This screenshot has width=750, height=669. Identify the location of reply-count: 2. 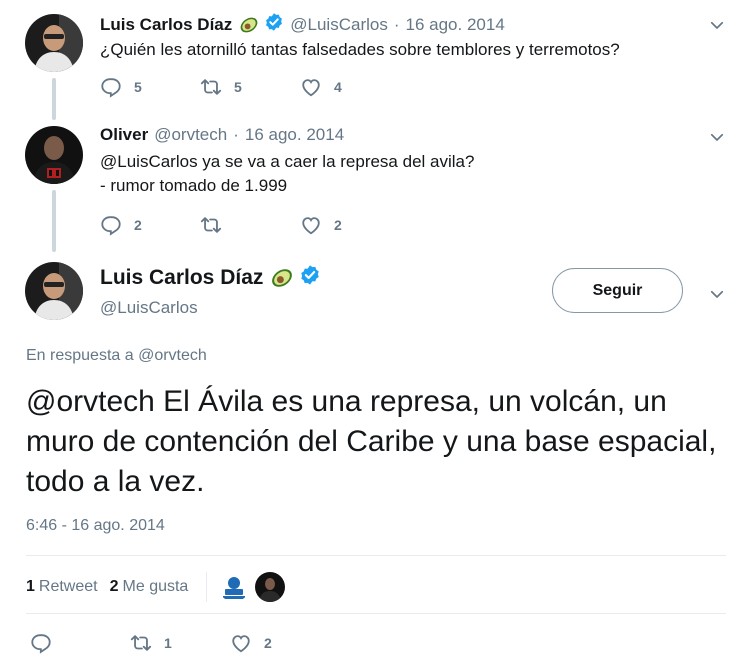
(138, 225).